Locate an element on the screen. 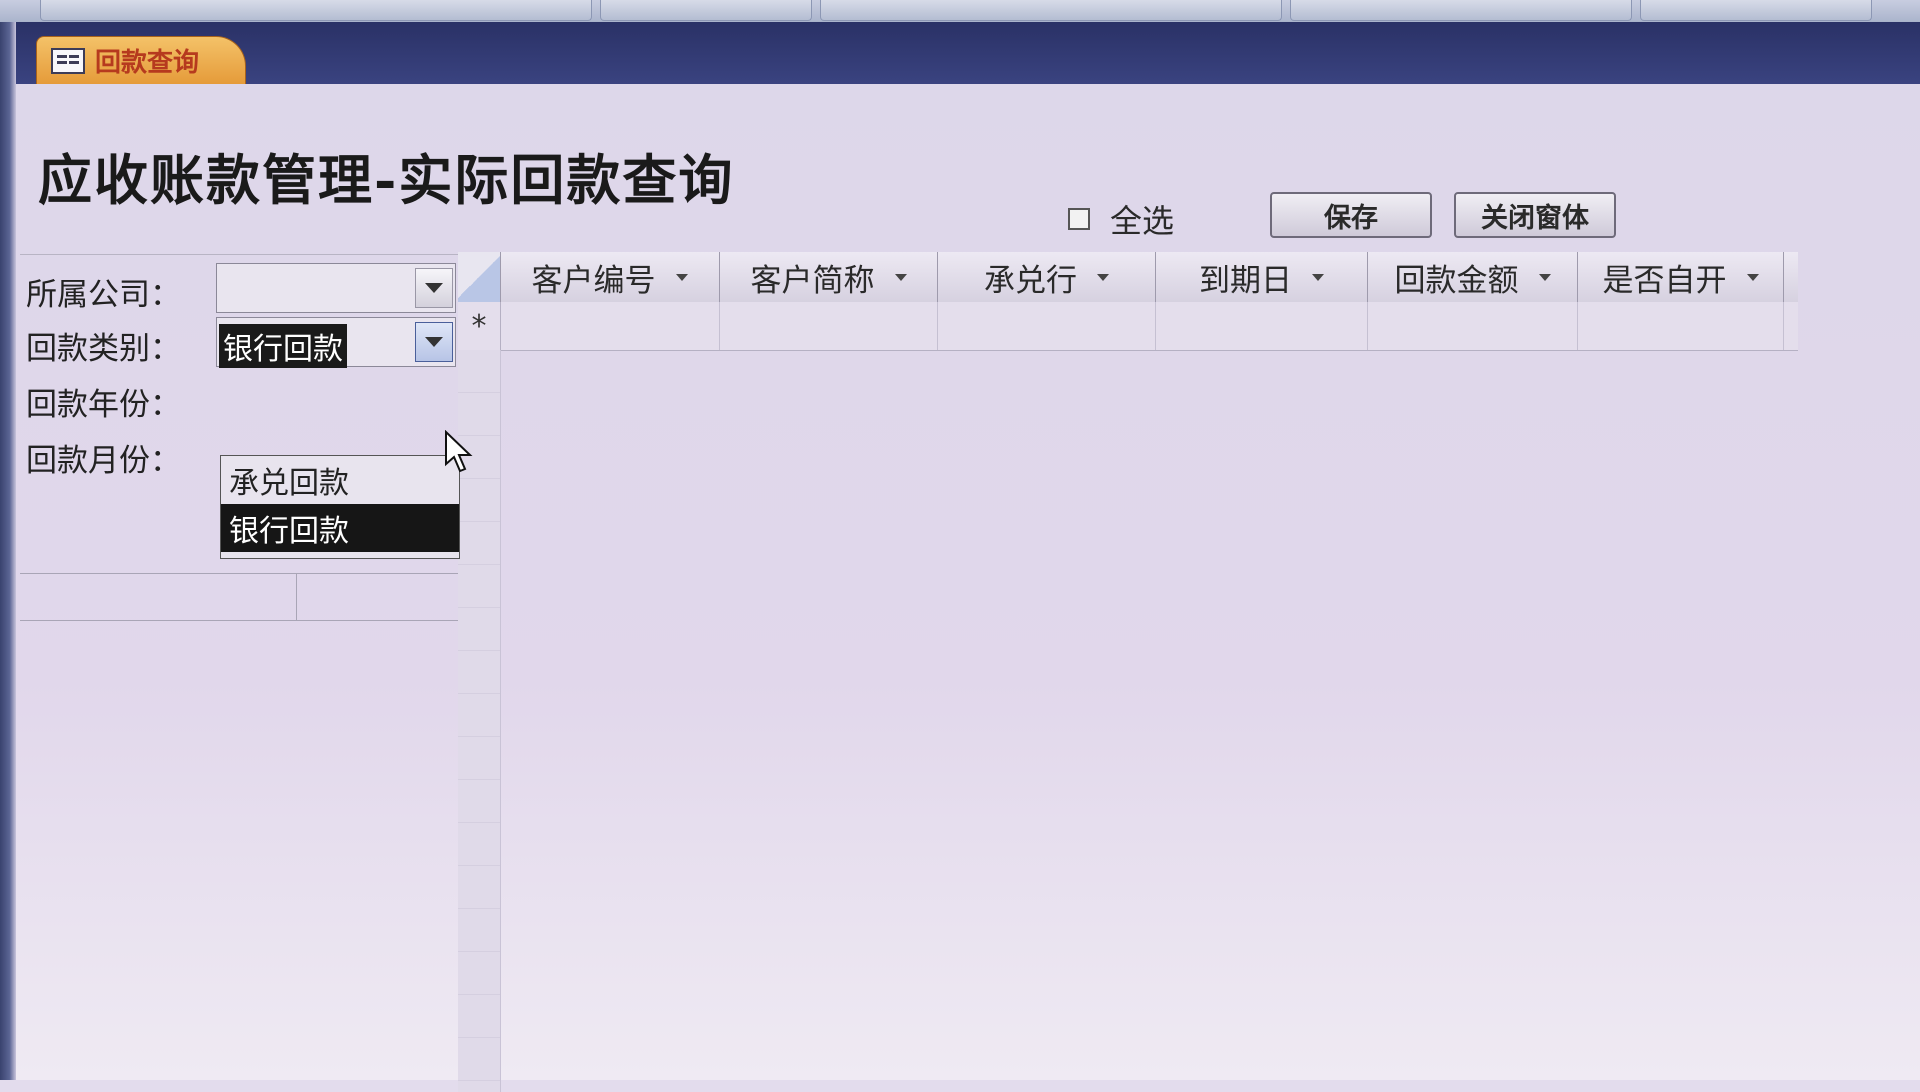 The image size is (1920, 1092). column-header-label: 承兑行 is located at coordinates (1030, 280).